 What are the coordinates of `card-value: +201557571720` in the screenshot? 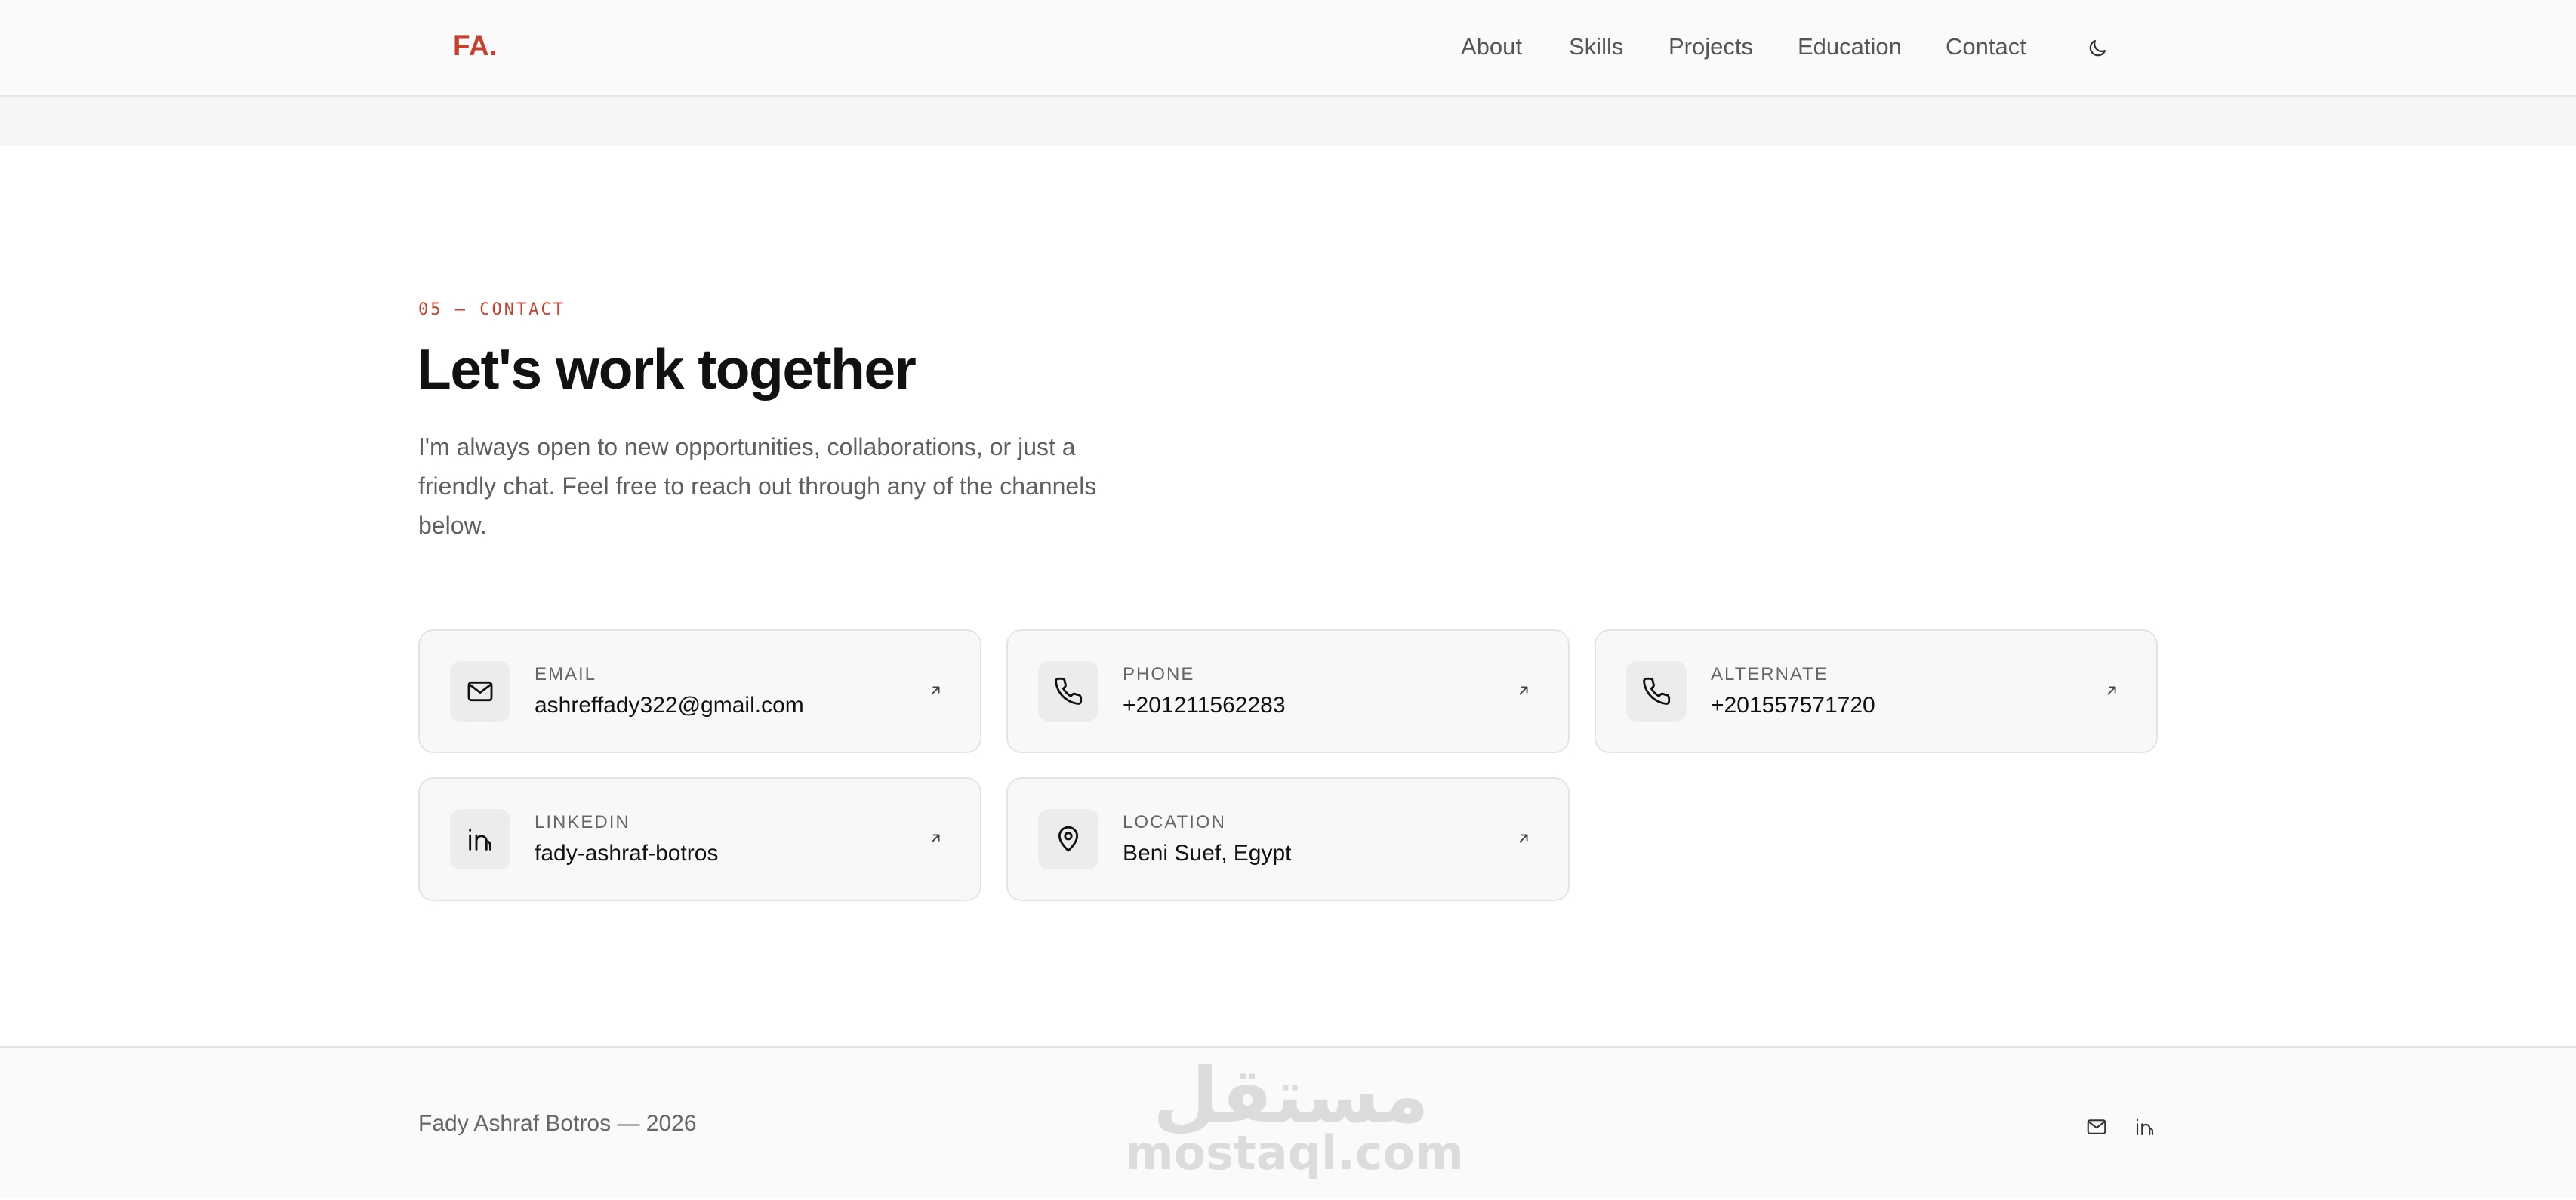 It's located at (1793, 706).